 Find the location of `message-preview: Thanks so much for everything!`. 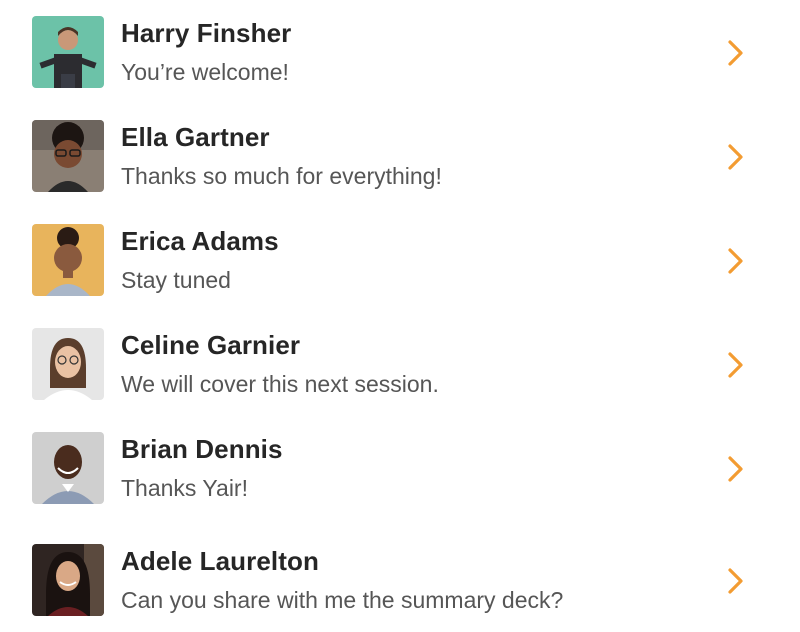

message-preview: Thanks so much for everything! is located at coordinates (281, 176).